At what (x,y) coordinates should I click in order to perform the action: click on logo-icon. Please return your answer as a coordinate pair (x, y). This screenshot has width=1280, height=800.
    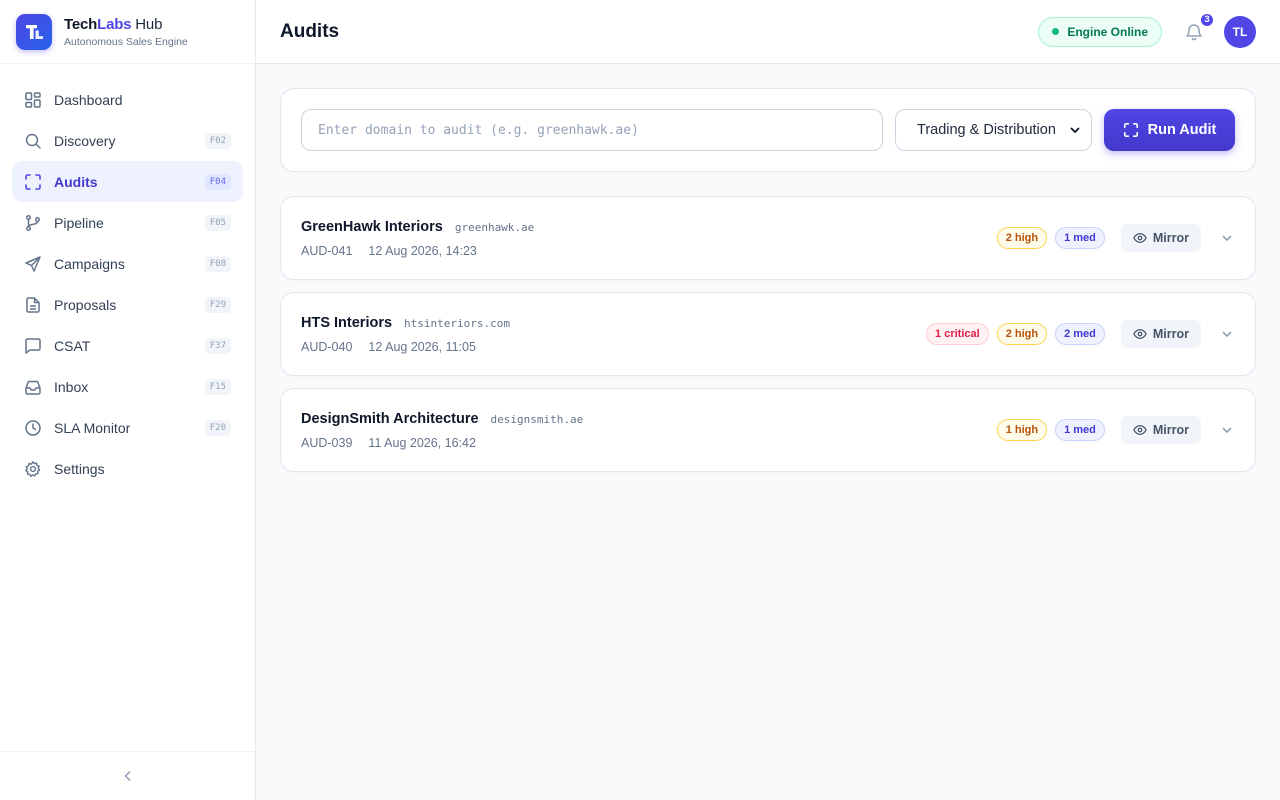
    Looking at the image, I should click on (34, 31).